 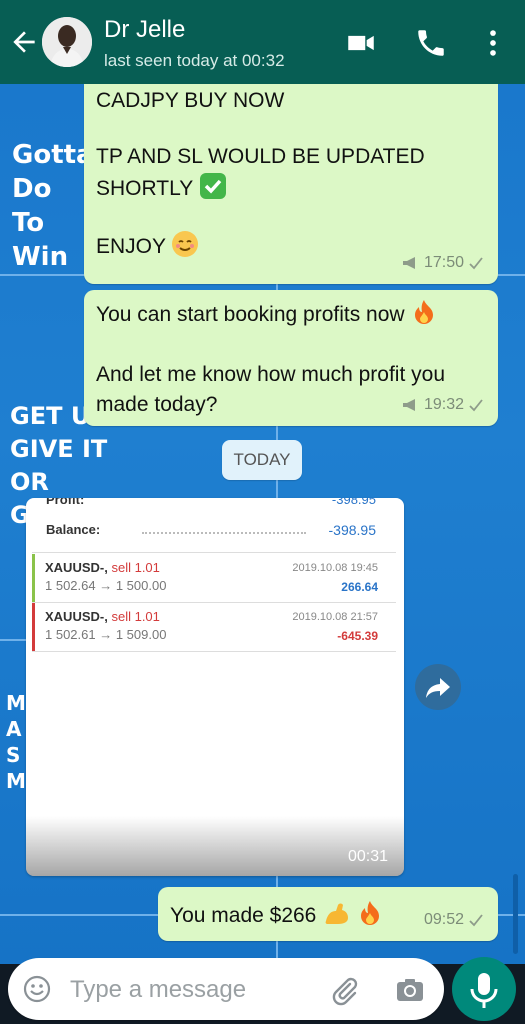 What do you see at coordinates (211, 530) in the screenshot?
I see `balance-row: Balance: -398.95` at bounding box center [211, 530].